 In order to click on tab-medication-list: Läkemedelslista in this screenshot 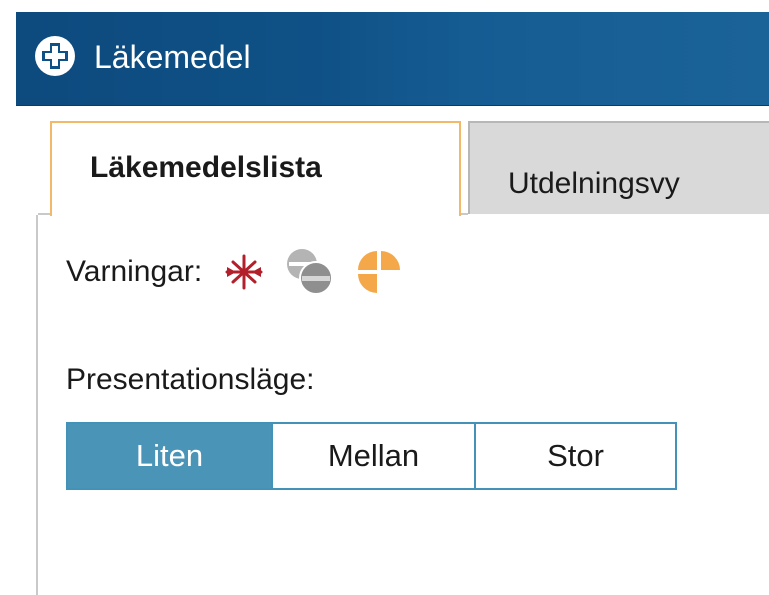, I will do `click(255, 168)`.